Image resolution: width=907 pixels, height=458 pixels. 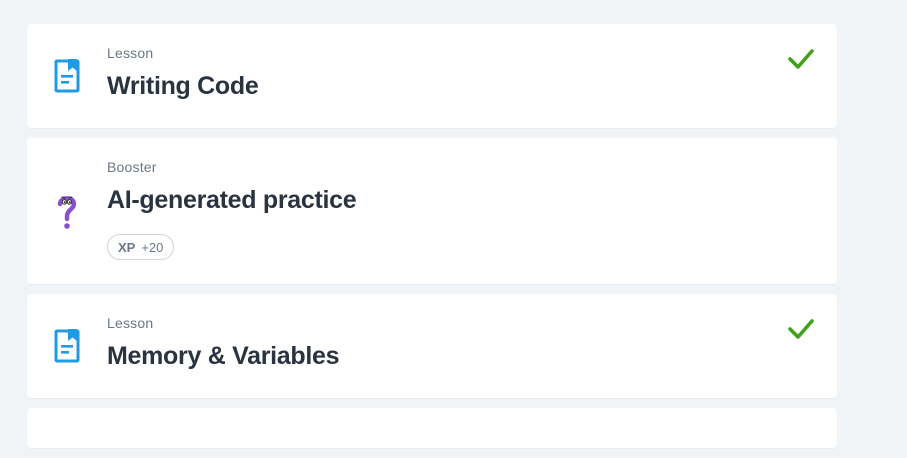 I want to click on item-title: Writing Code, so click(x=183, y=86).